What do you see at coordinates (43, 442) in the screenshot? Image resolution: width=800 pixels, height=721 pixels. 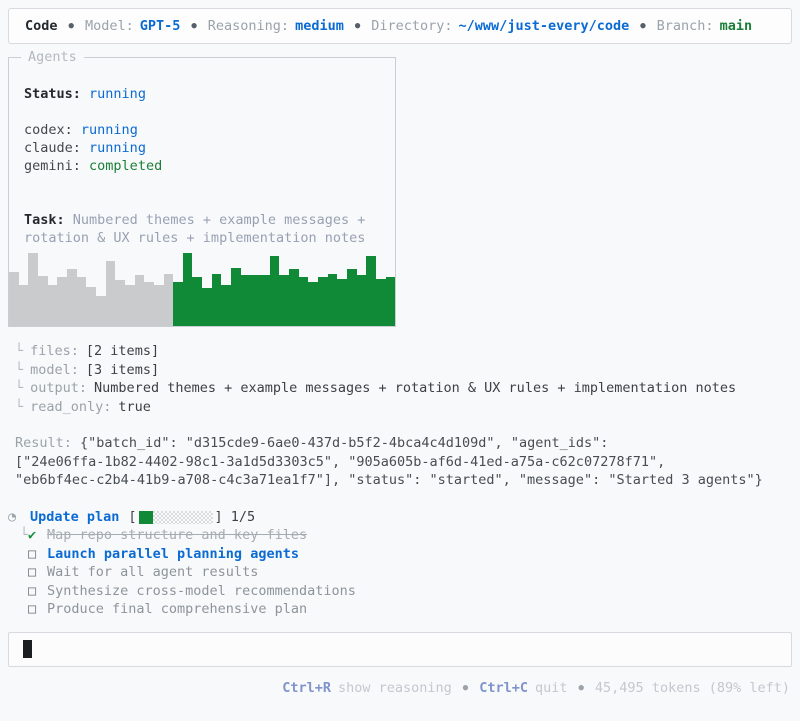 I see `result-label: Result:` at bounding box center [43, 442].